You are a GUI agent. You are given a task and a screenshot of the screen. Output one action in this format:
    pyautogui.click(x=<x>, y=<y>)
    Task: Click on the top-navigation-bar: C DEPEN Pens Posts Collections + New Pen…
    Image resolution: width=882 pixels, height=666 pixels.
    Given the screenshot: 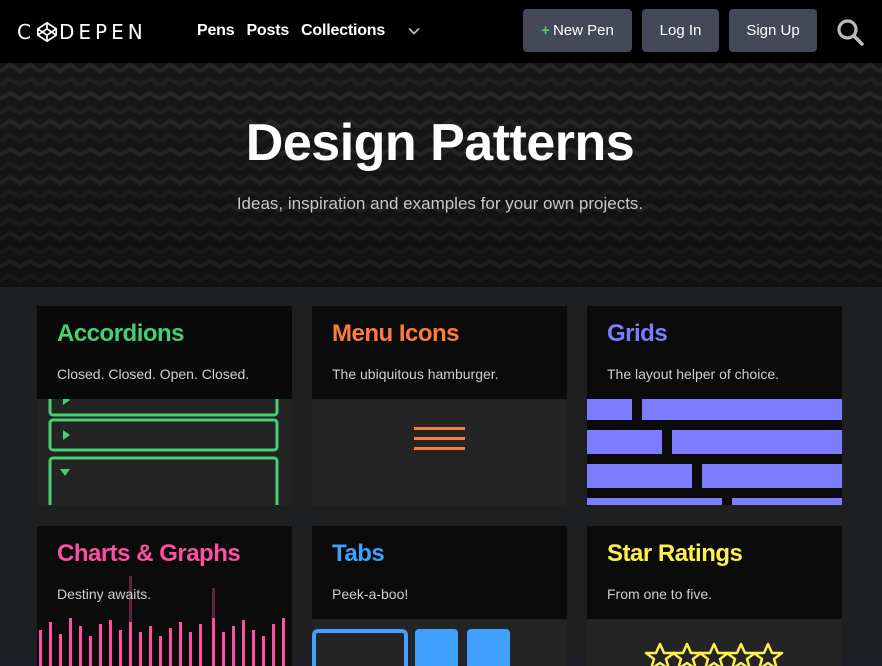 What is the action you would take?
    pyautogui.click(x=441, y=31)
    